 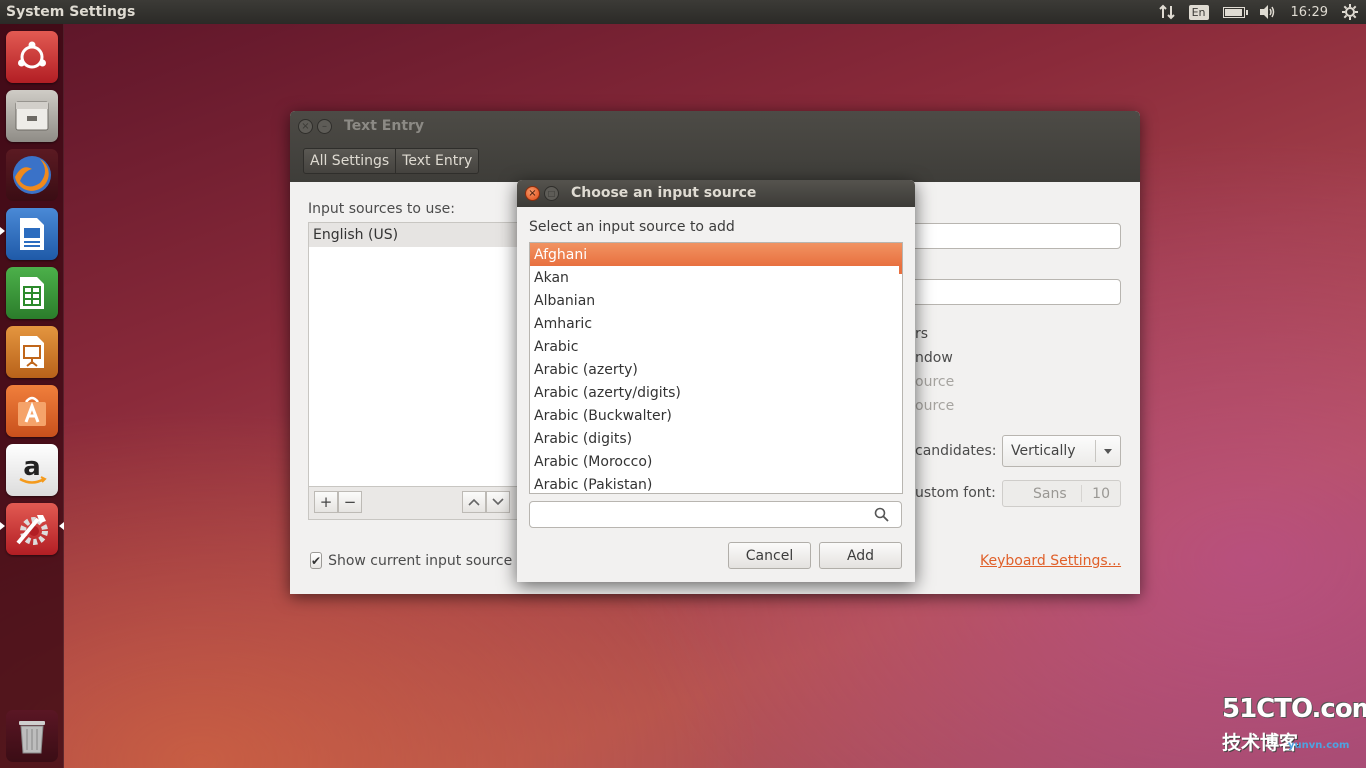 What do you see at coordinates (1095, 451) in the screenshot?
I see `combo-separator` at bounding box center [1095, 451].